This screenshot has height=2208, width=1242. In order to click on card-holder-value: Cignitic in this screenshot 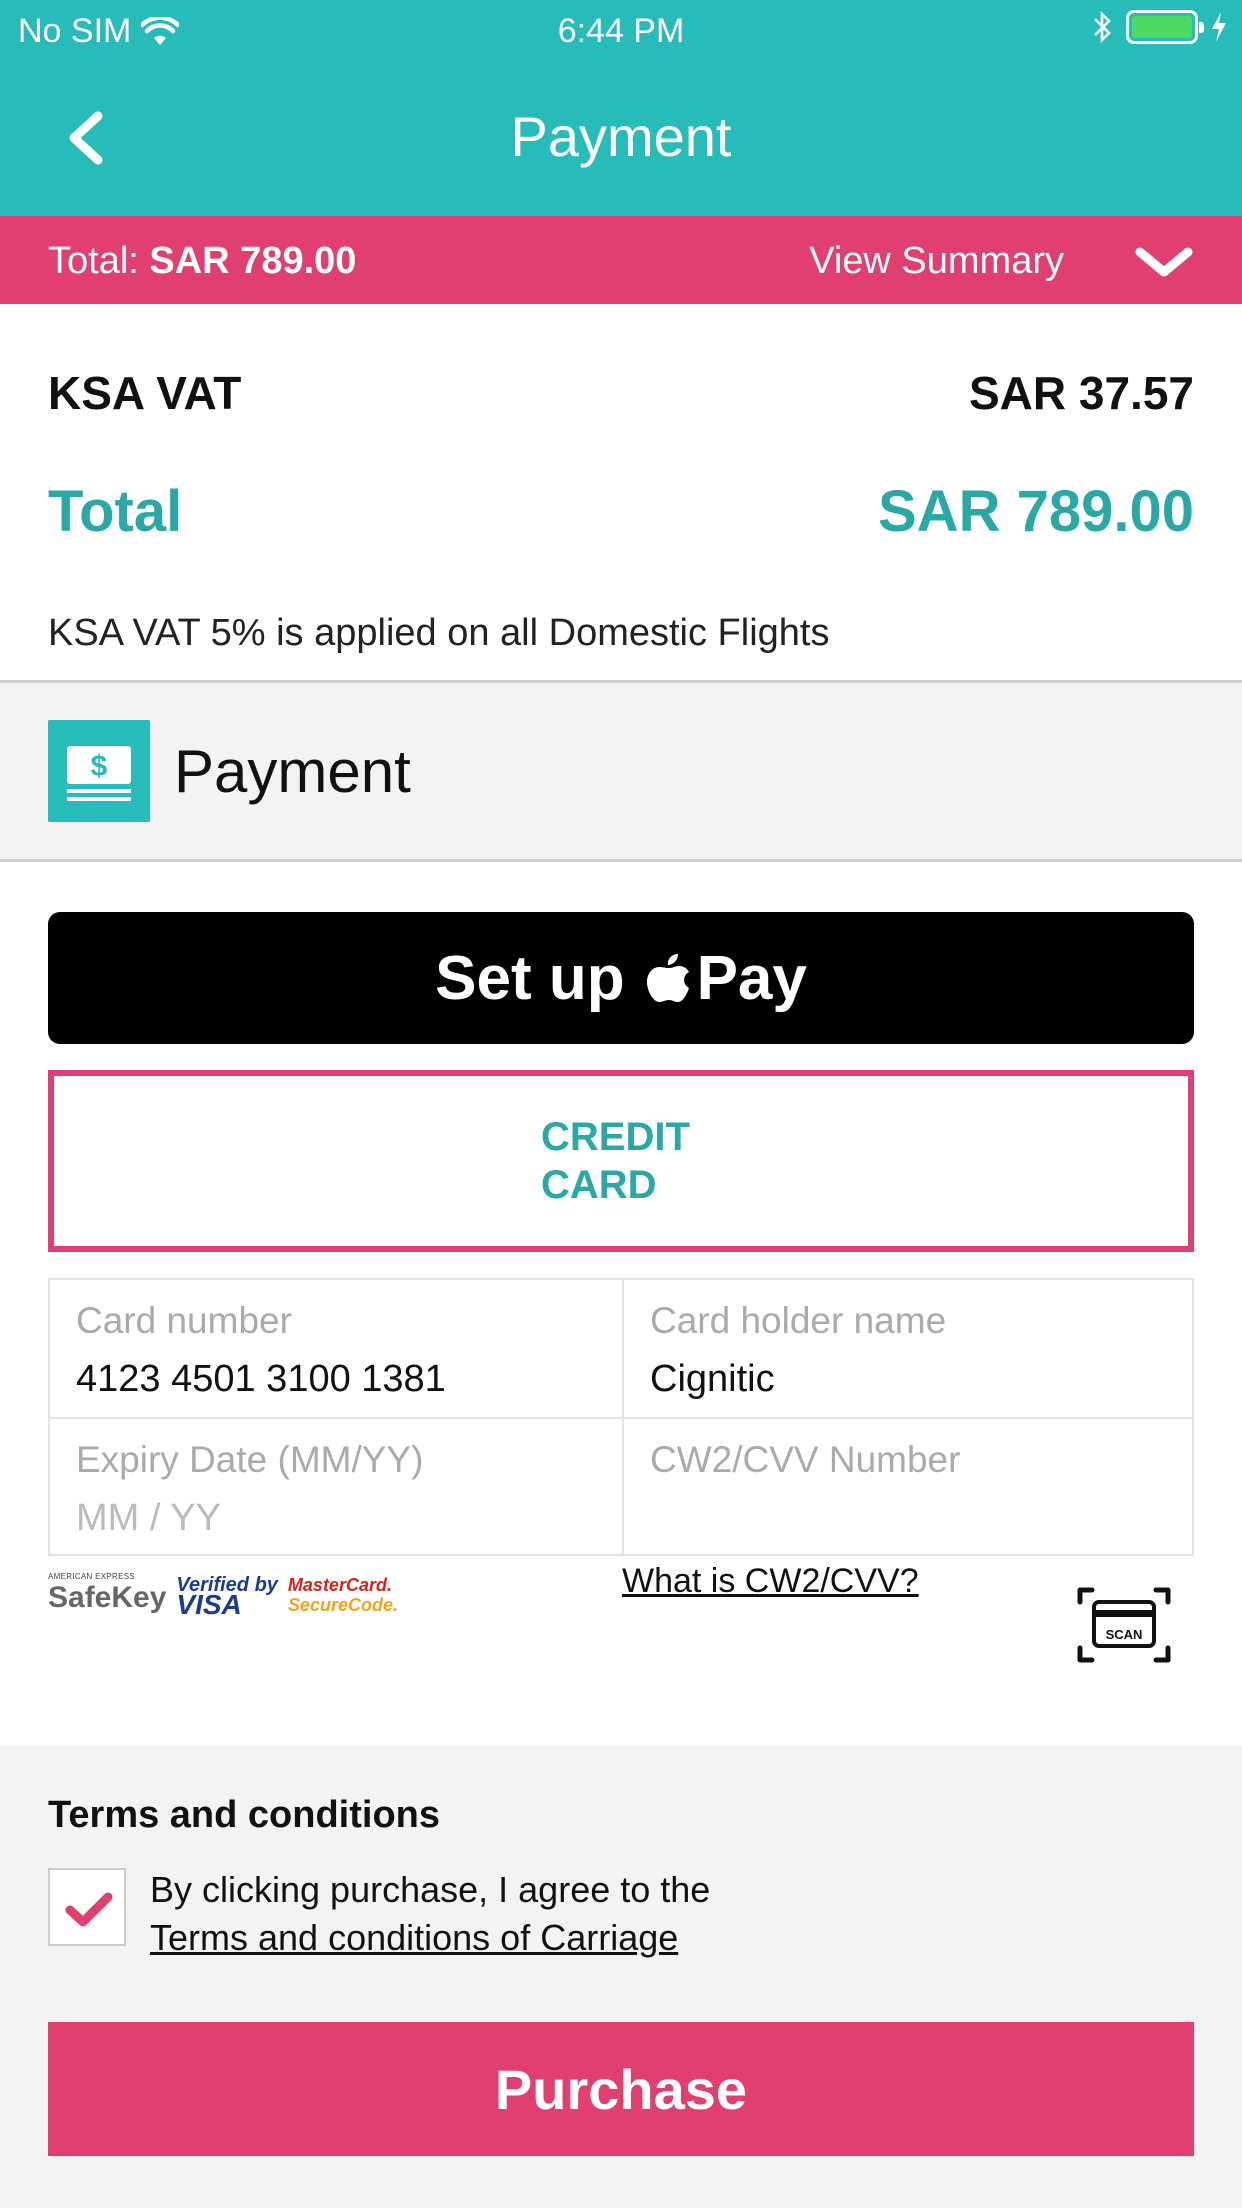, I will do `click(712, 1379)`.